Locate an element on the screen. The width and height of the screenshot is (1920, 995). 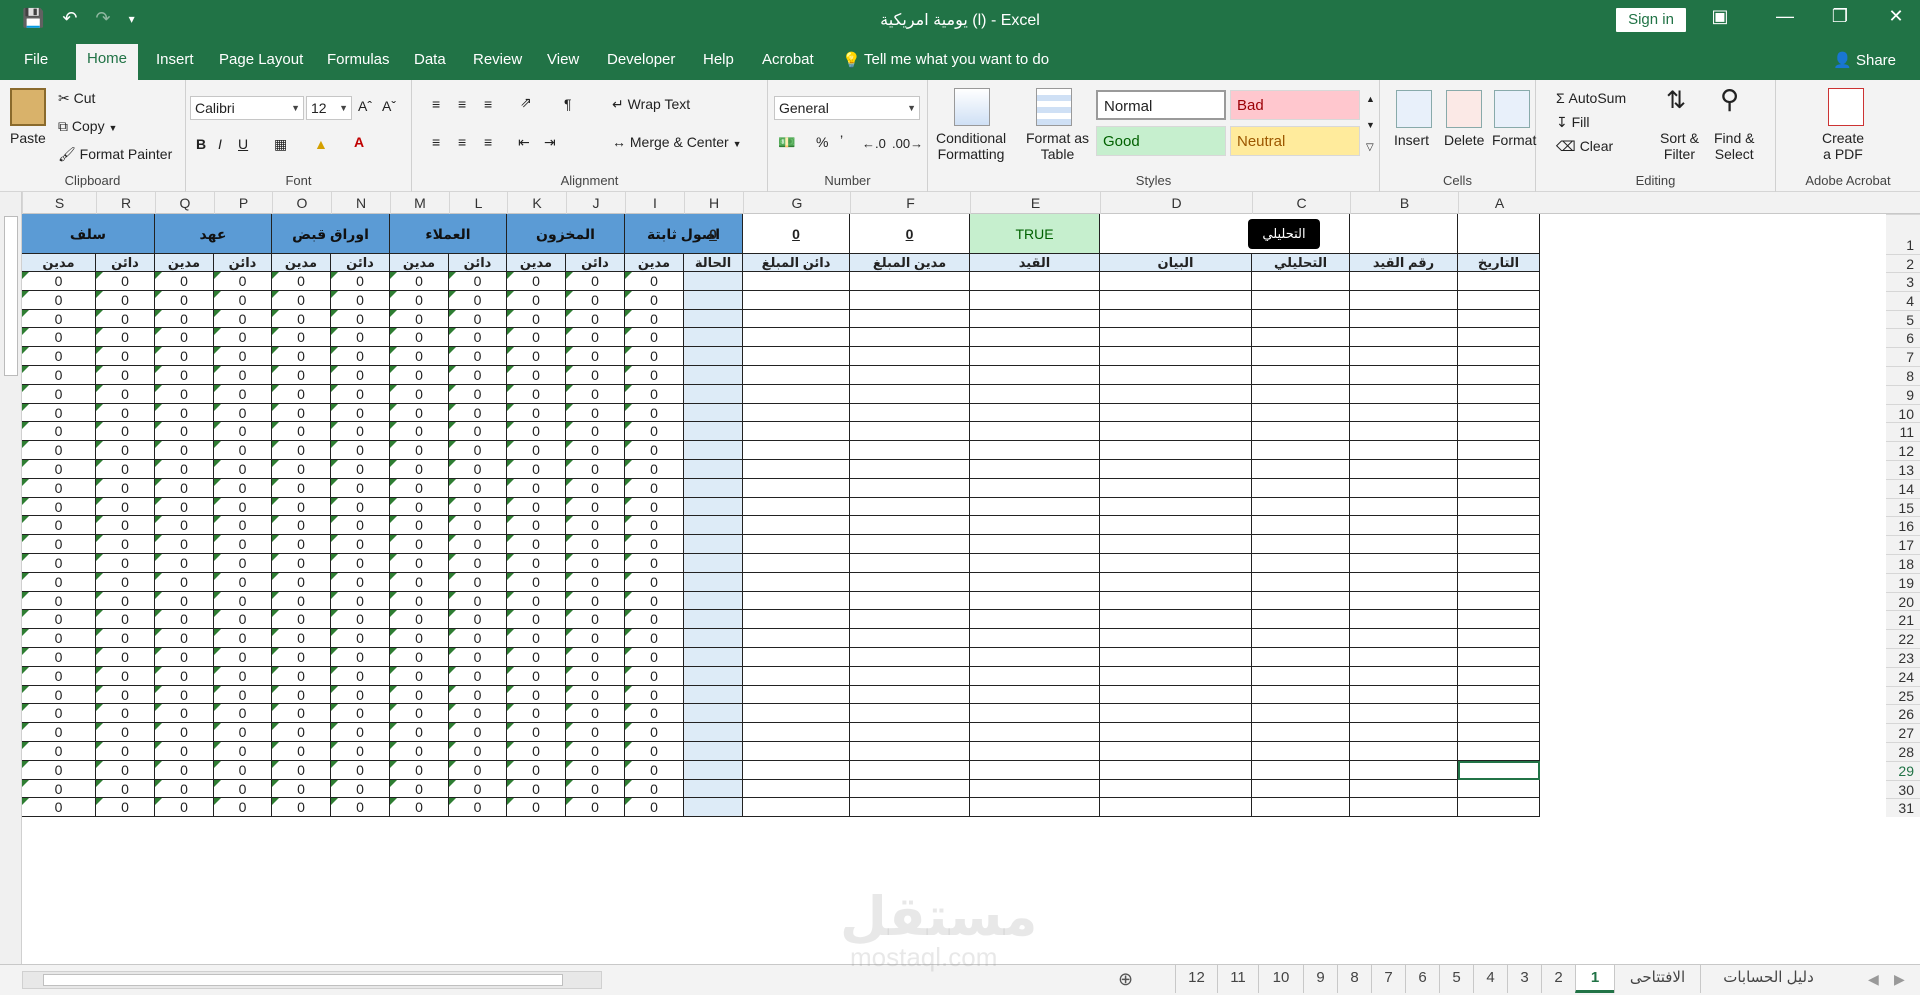
sheet-tab: 1 is located at coordinates (1594, 979).